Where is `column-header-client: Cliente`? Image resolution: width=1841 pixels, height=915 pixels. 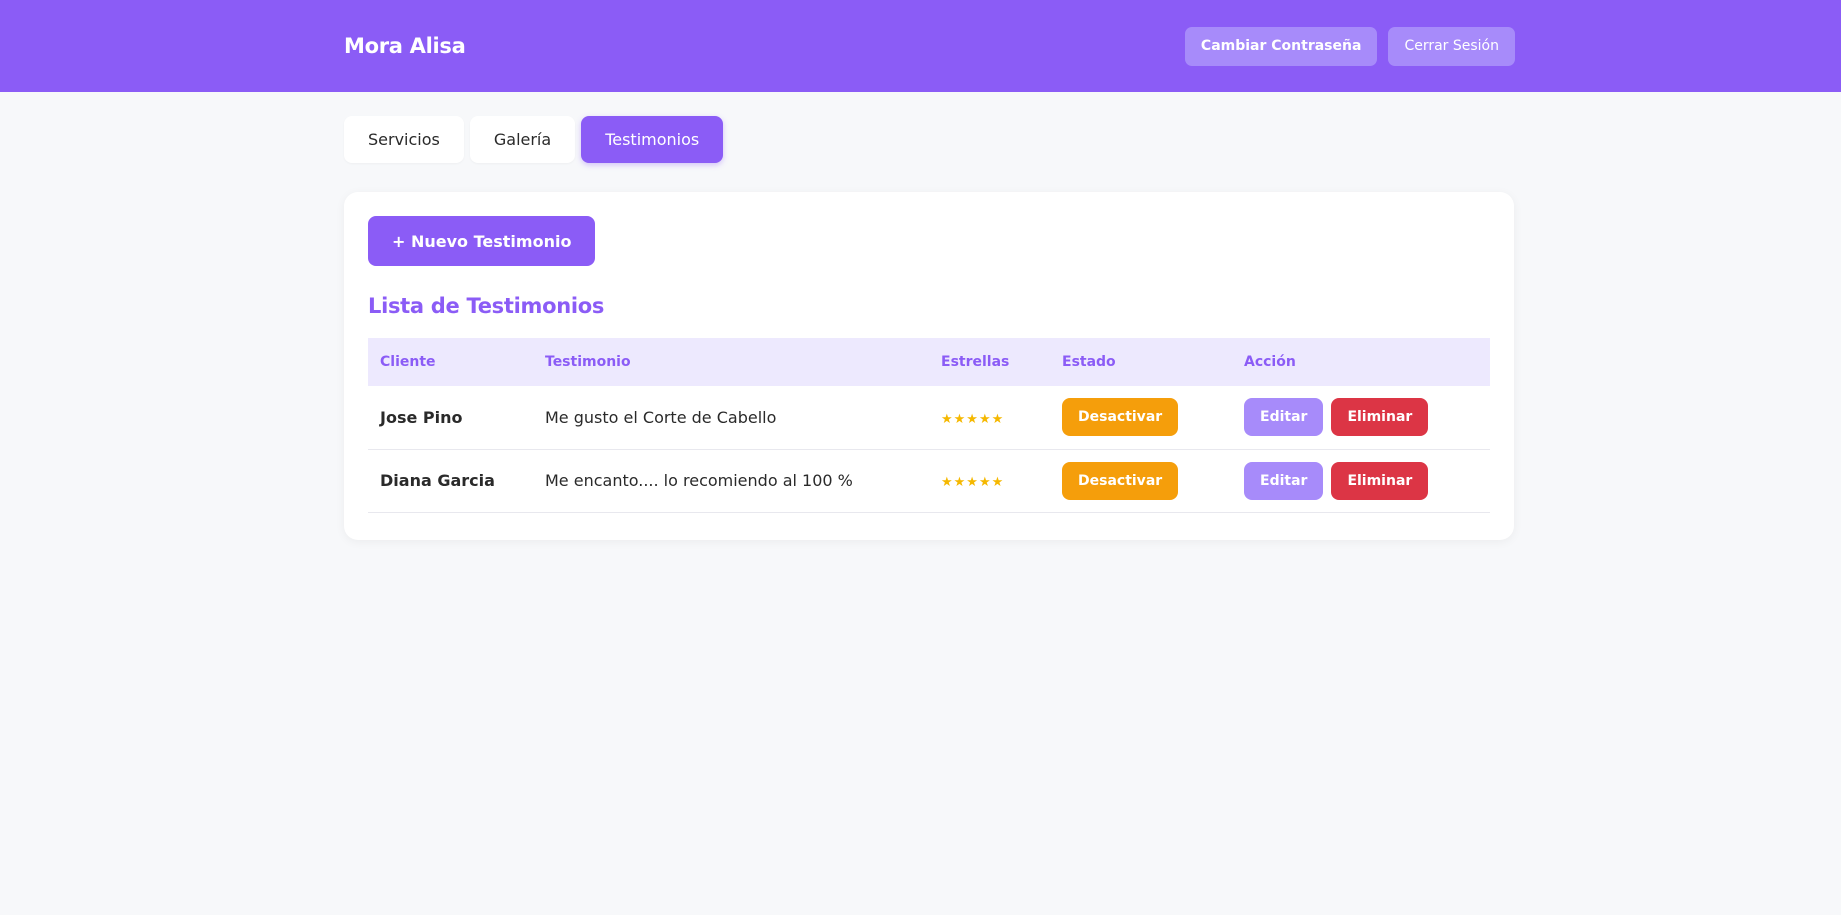 column-header-client: Cliente is located at coordinates (408, 362).